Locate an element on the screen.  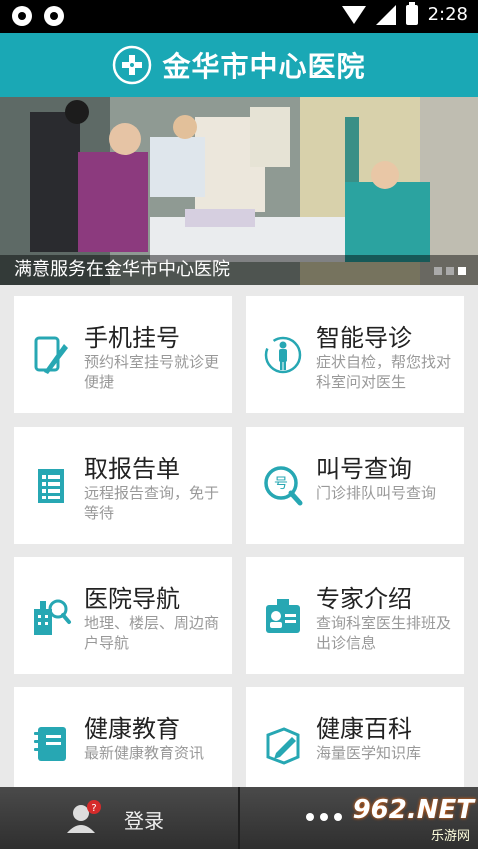
menu-title: 健康百科 is located at coordinates (364, 729).